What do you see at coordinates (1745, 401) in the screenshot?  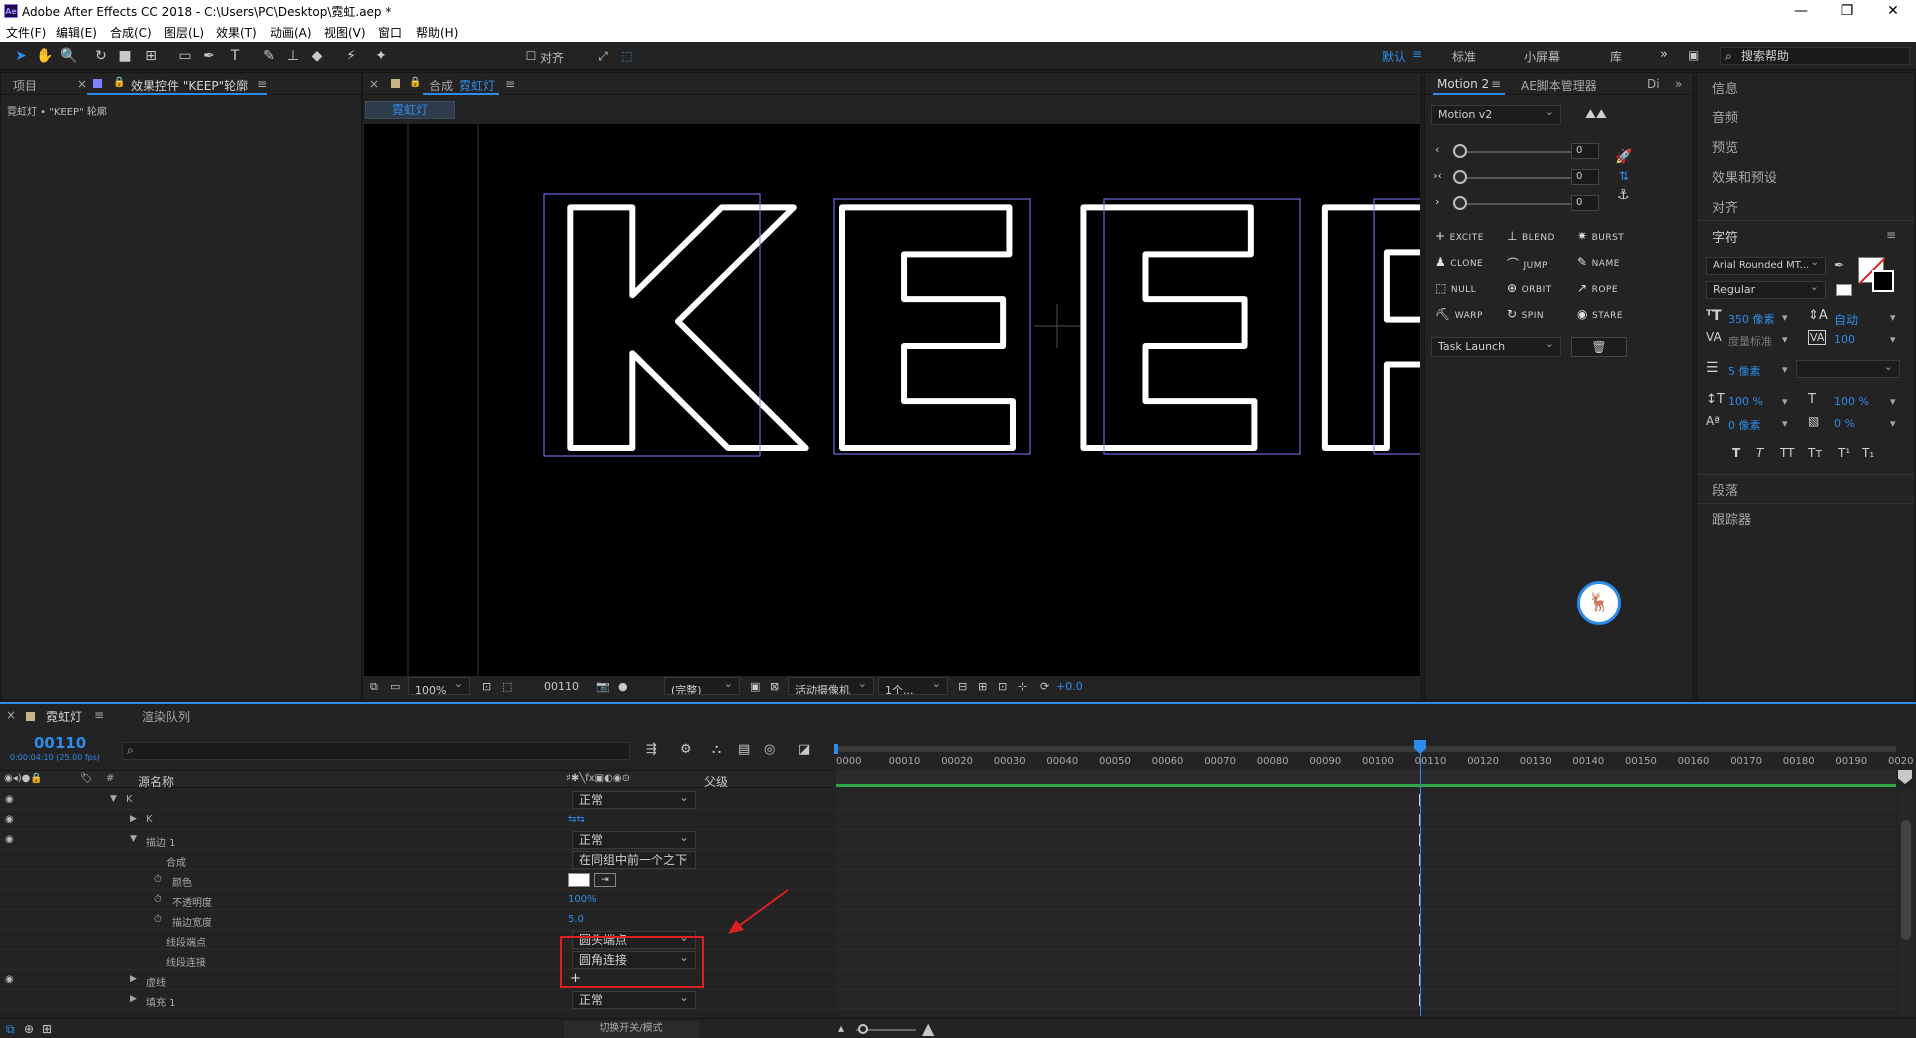 I see `vertical-scale-value: 100 %` at bounding box center [1745, 401].